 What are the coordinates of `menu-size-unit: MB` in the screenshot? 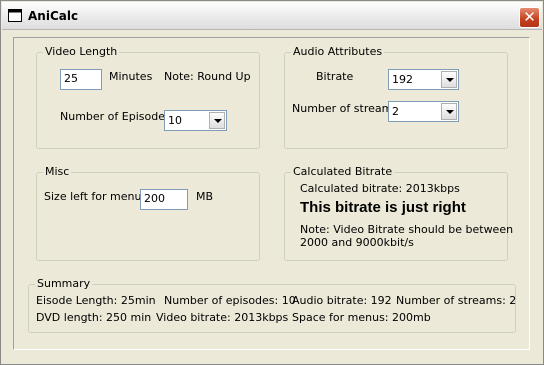 It's located at (205, 196).